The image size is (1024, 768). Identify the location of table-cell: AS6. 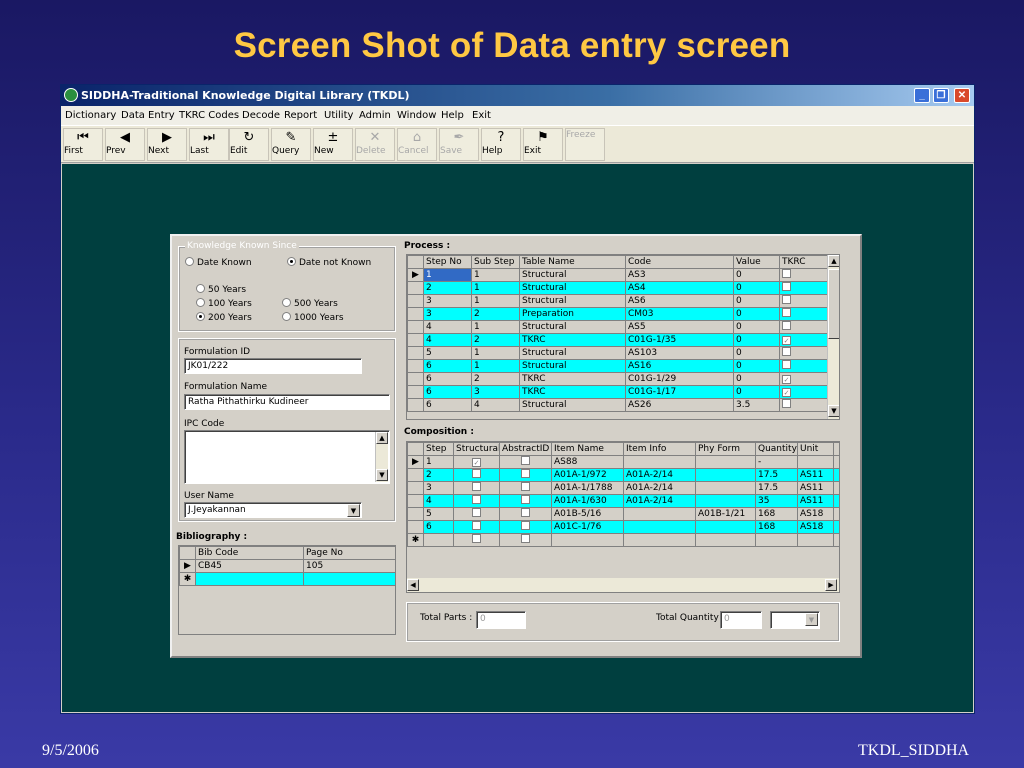
(679, 301).